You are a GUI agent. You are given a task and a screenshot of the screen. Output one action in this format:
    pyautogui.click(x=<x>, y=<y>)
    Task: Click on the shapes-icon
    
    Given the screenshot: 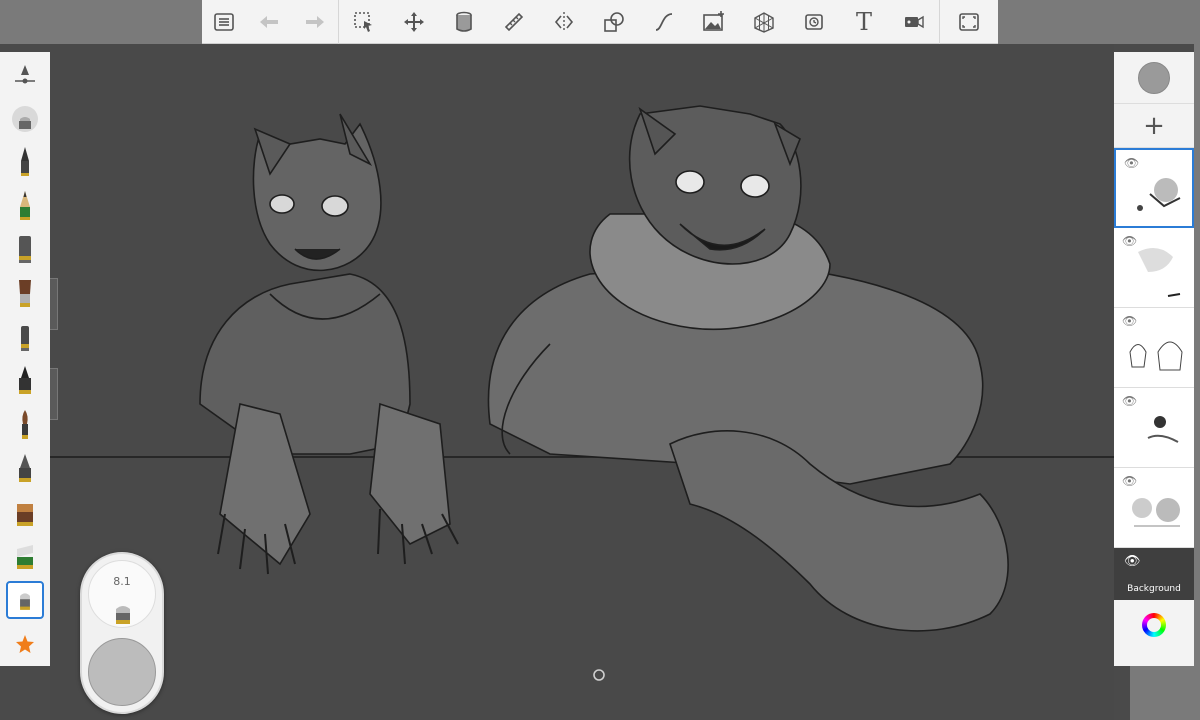 What is the action you would take?
    pyautogui.click(x=614, y=22)
    